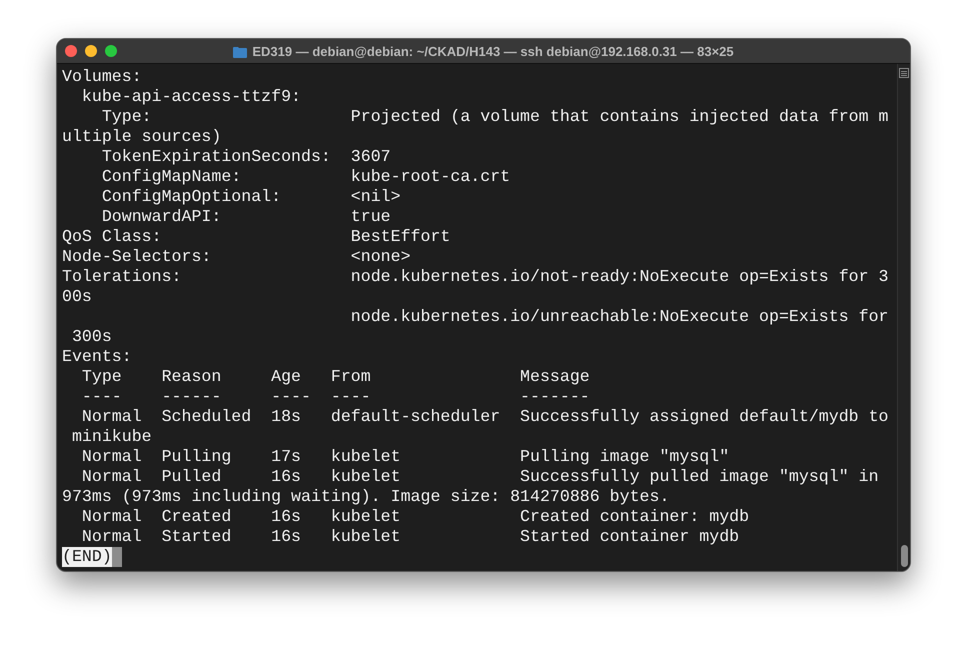  What do you see at coordinates (87, 557) in the screenshot?
I see `pager-prompt: (END)` at bounding box center [87, 557].